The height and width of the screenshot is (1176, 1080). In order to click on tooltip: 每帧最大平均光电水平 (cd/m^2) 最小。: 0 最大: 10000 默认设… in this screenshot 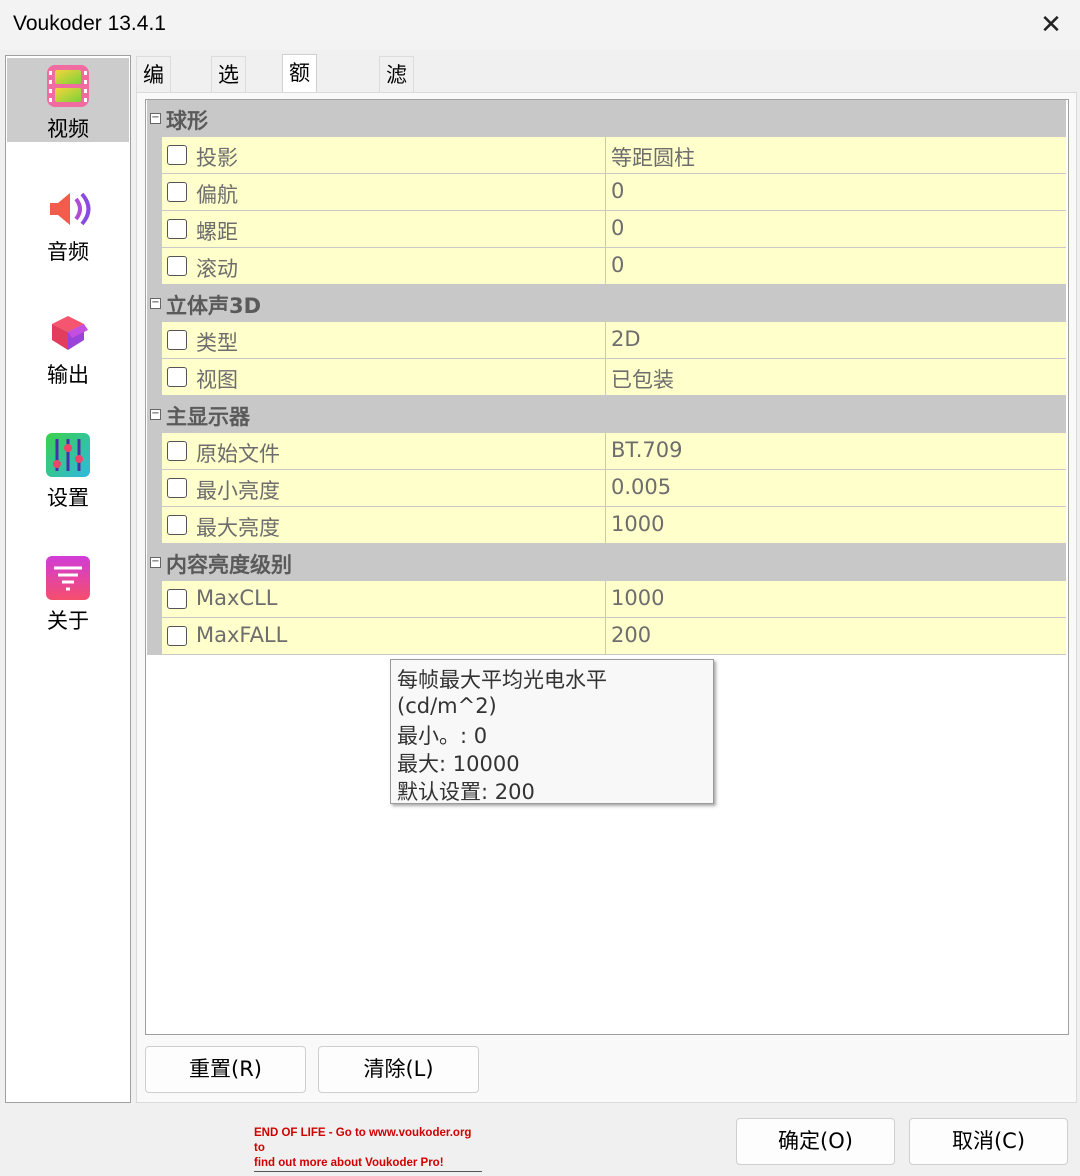, I will do `click(552, 731)`.